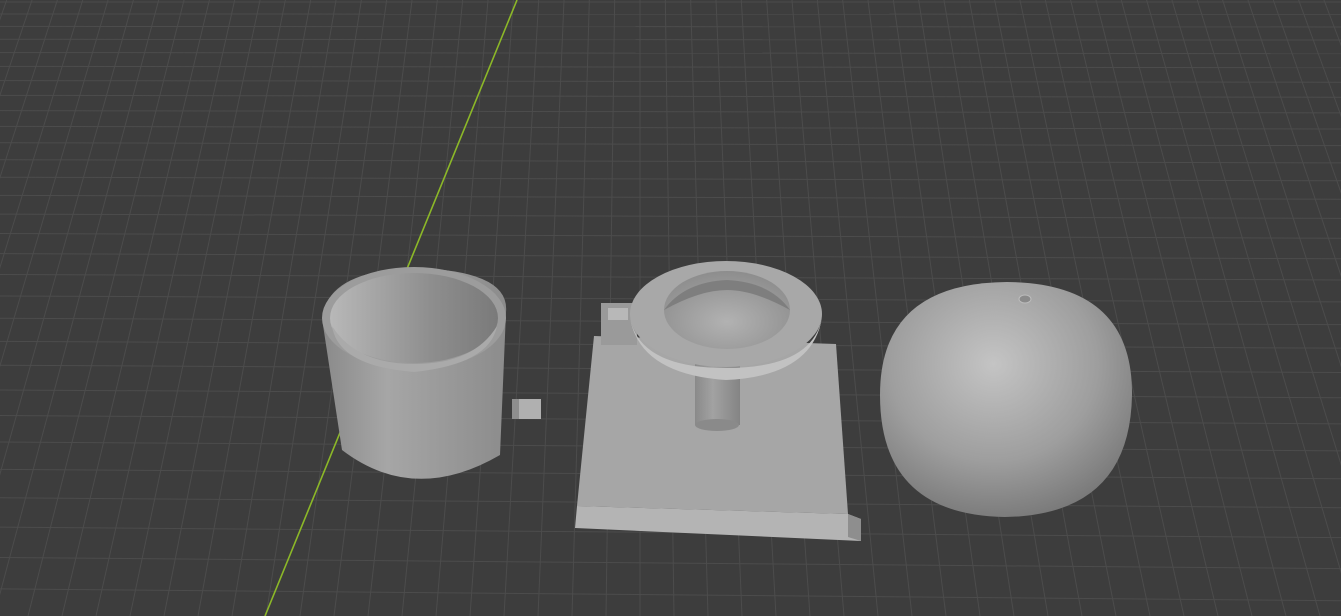 The width and height of the screenshot is (1341, 616). Describe the element at coordinates (431, 373) in the screenshot. I see `hollow-cylinder` at that location.